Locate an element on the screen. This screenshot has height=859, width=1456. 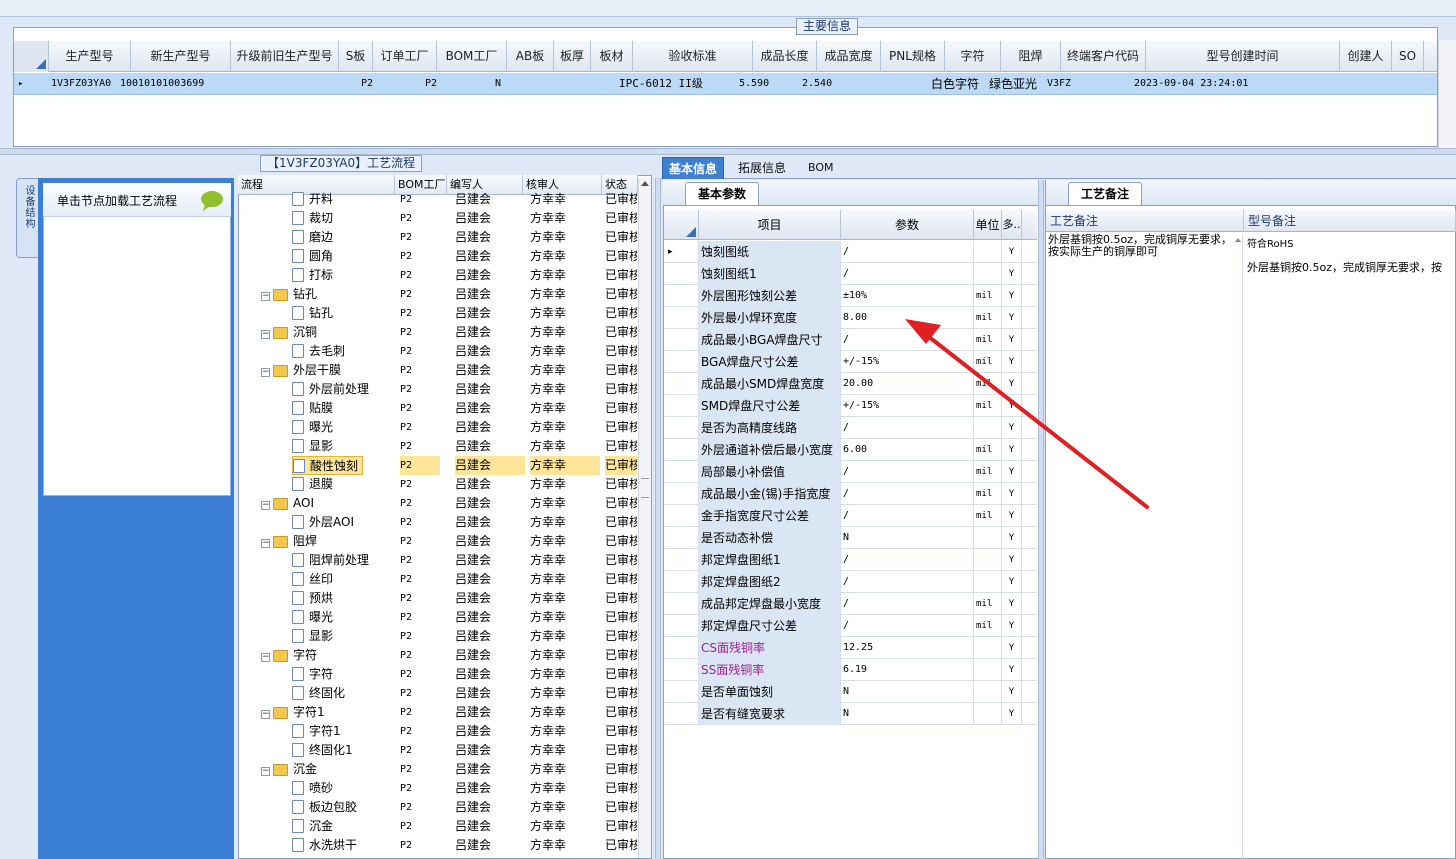
param-row: 外层最小焊环宽度 8.00 mil Y is located at coordinates (850, 318).